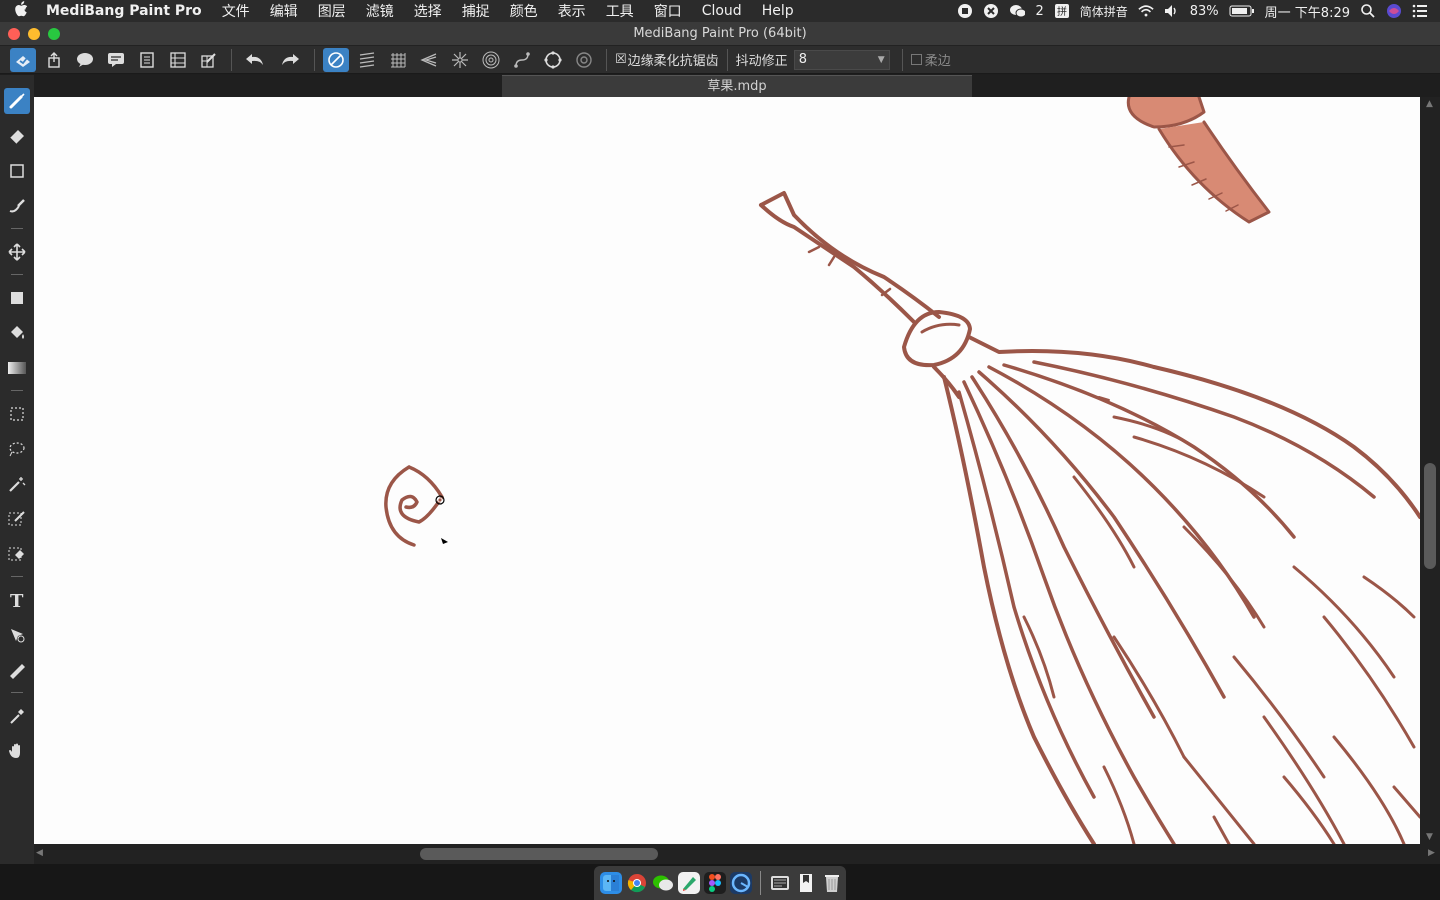  Describe the element at coordinates (1146, 11) in the screenshot. I see `wifi-icon` at that location.